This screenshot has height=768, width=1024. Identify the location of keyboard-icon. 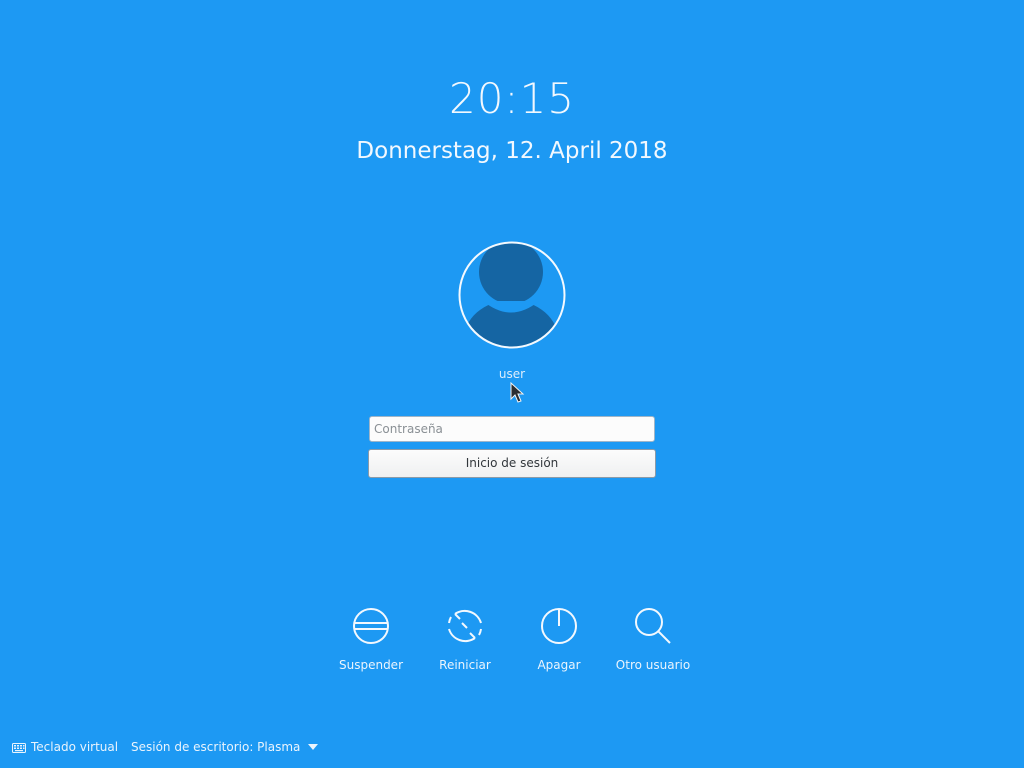
(19, 748).